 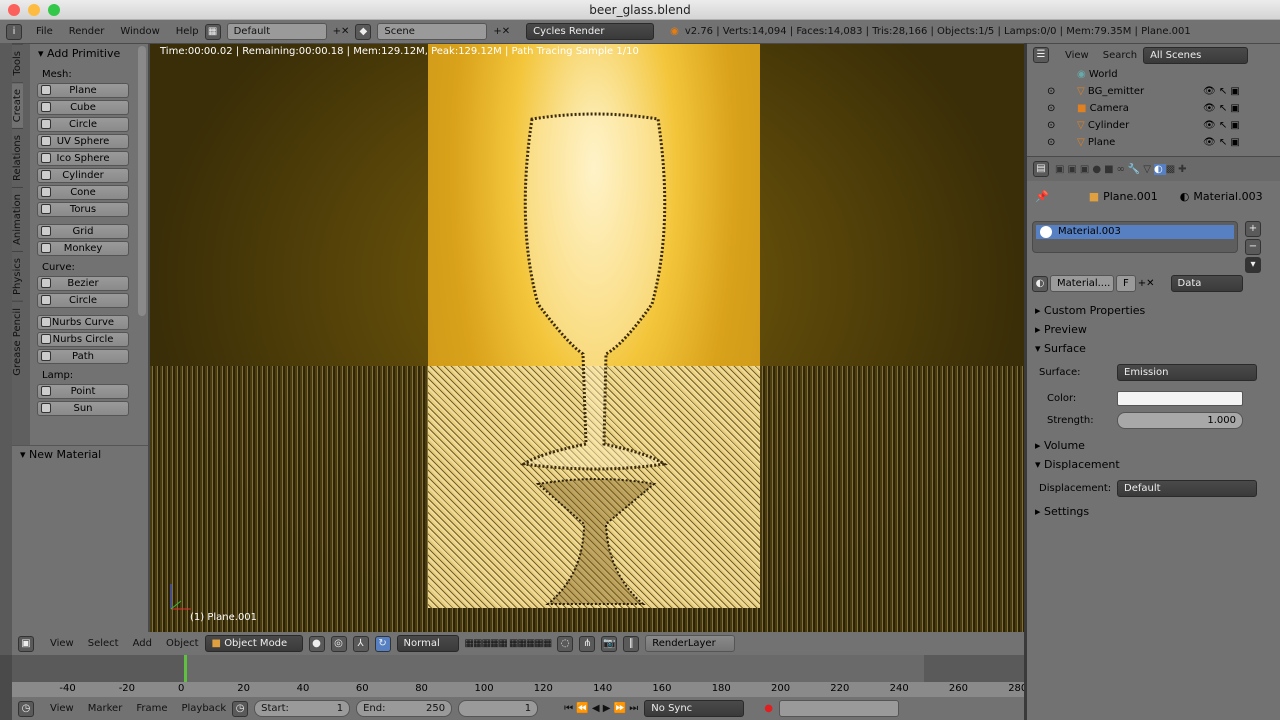 I want to click on outliner-item: ⊙ ▽ Cylinder 👁 ↖ ▣, so click(x=1153, y=125).